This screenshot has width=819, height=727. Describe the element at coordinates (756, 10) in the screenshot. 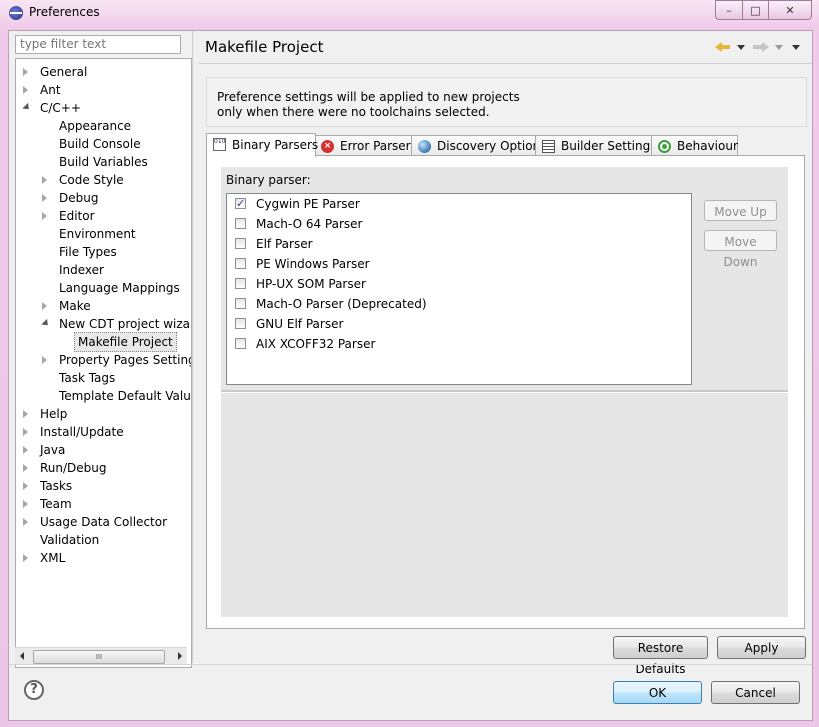

I see `maximize-button: □` at that location.